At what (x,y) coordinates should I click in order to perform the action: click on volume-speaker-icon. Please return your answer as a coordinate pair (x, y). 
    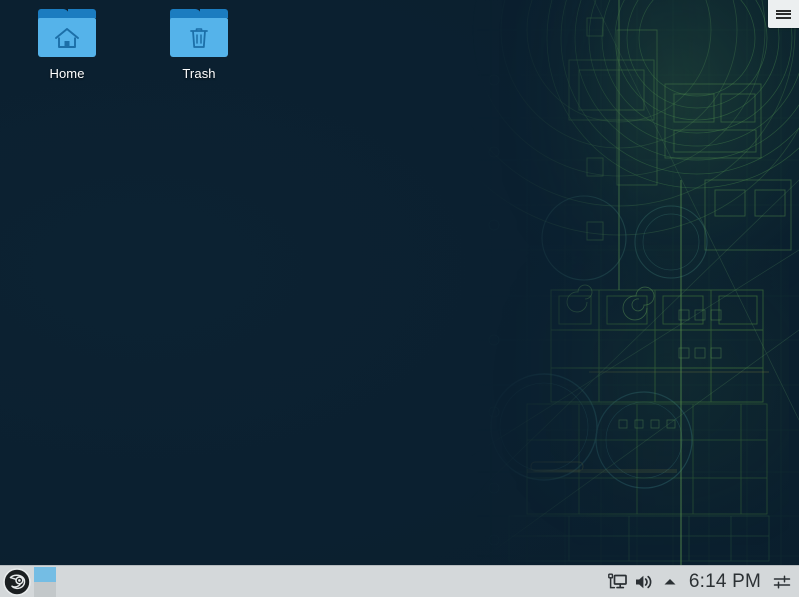
    Looking at the image, I should click on (644, 582).